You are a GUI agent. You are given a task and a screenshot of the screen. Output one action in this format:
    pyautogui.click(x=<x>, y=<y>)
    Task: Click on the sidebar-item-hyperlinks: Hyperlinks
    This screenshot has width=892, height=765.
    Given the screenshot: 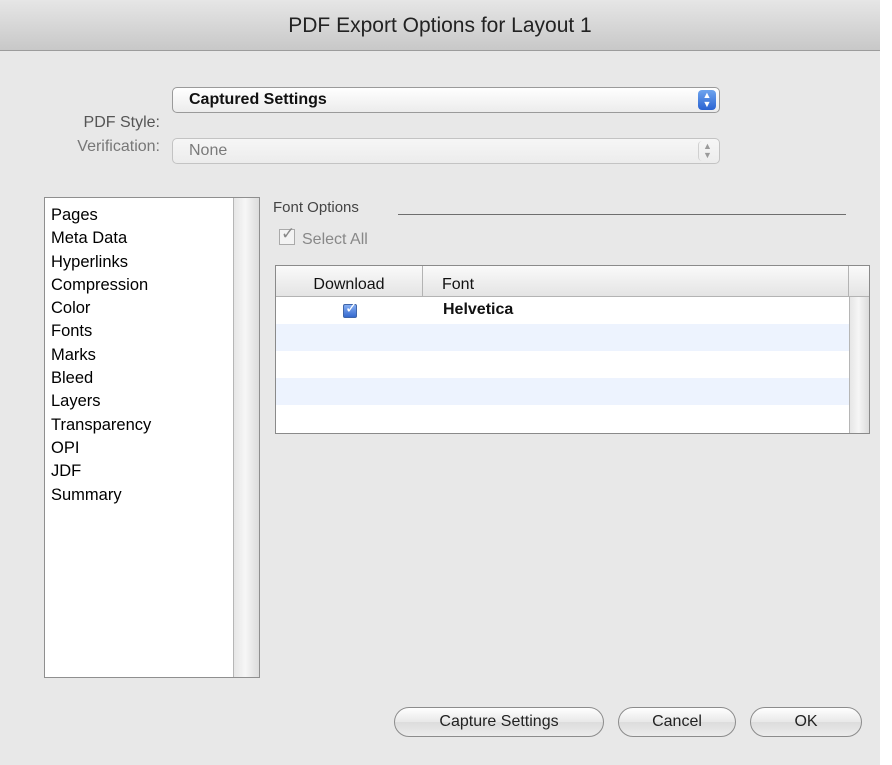 What is the action you would take?
    pyautogui.click(x=155, y=262)
    